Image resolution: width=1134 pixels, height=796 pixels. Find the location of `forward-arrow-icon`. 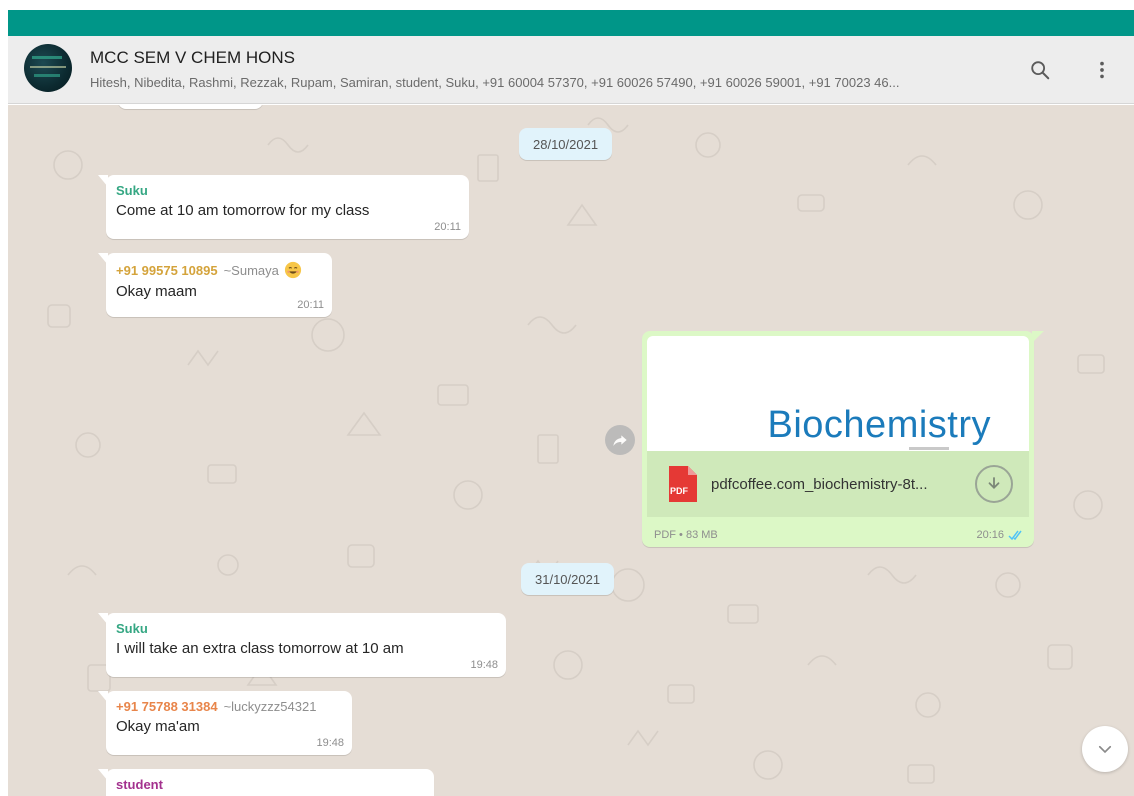

forward-arrow-icon is located at coordinates (620, 440).